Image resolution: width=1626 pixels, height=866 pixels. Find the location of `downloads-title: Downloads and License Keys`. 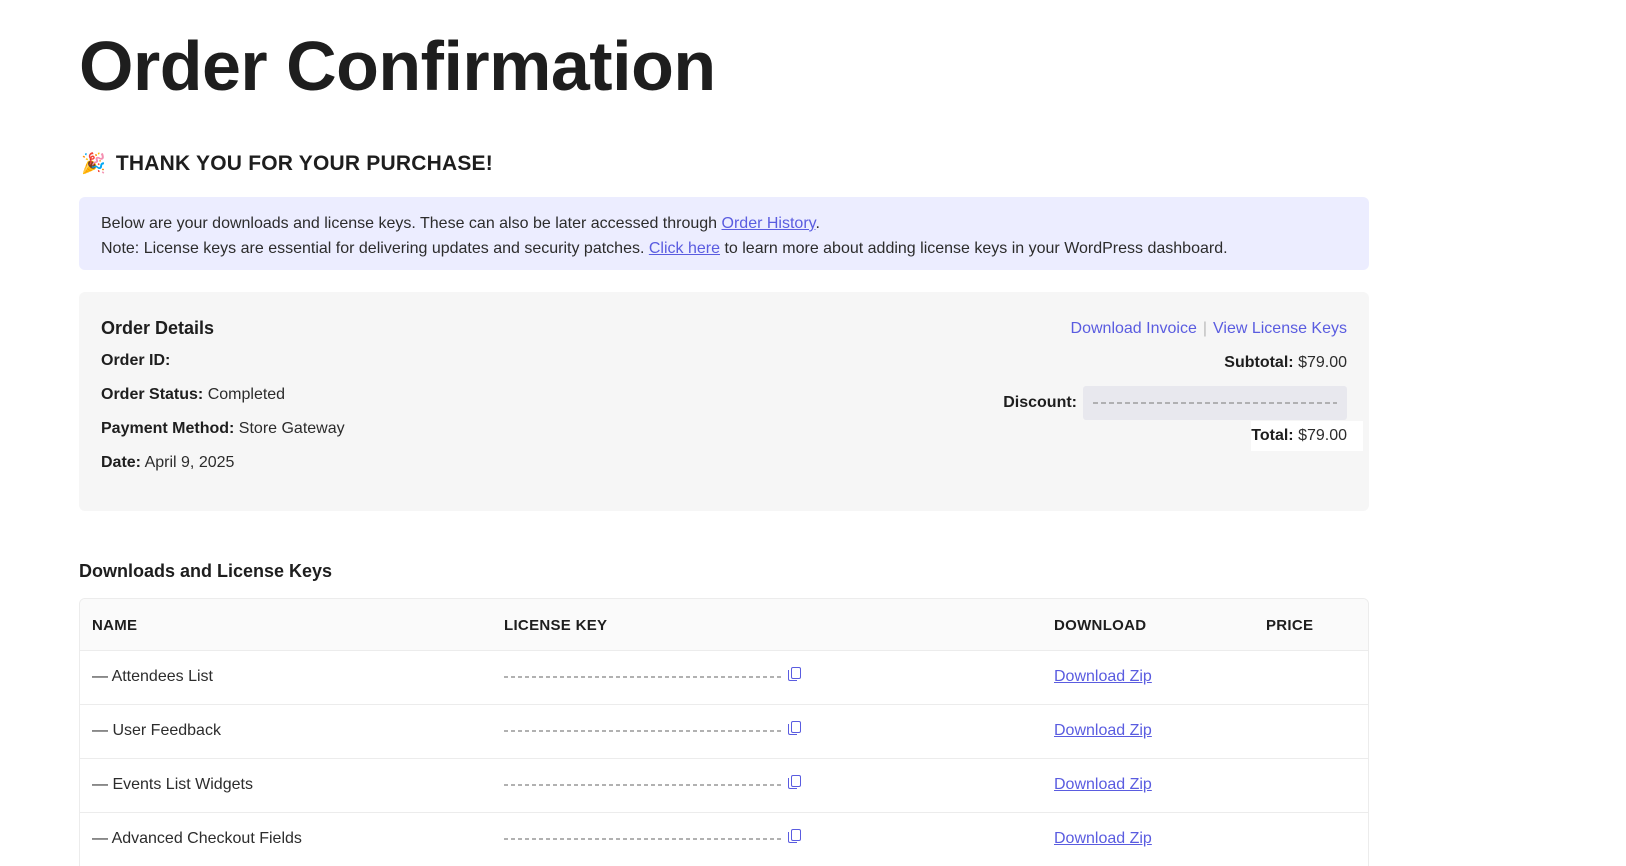

downloads-title: Downloads and License Keys is located at coordinates (206, 571).